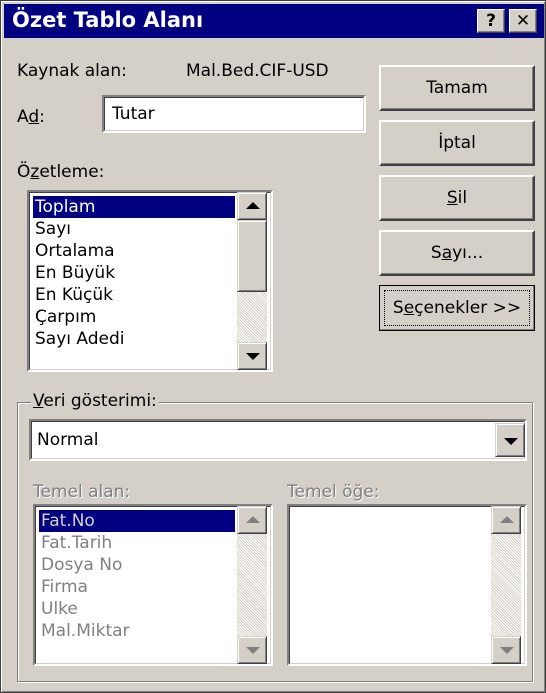 The image size is (546, 693). I want to click on base-field-firma: Firma, so click(137, 587).